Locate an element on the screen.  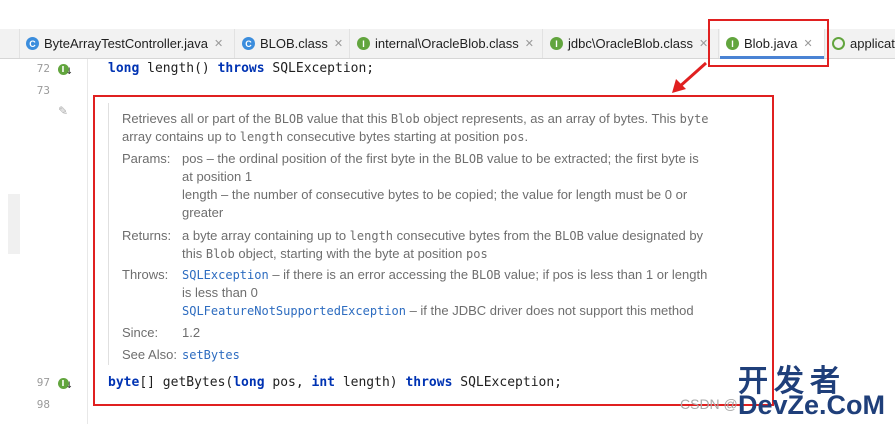
keyword: long is located at coordinates (124, 68).